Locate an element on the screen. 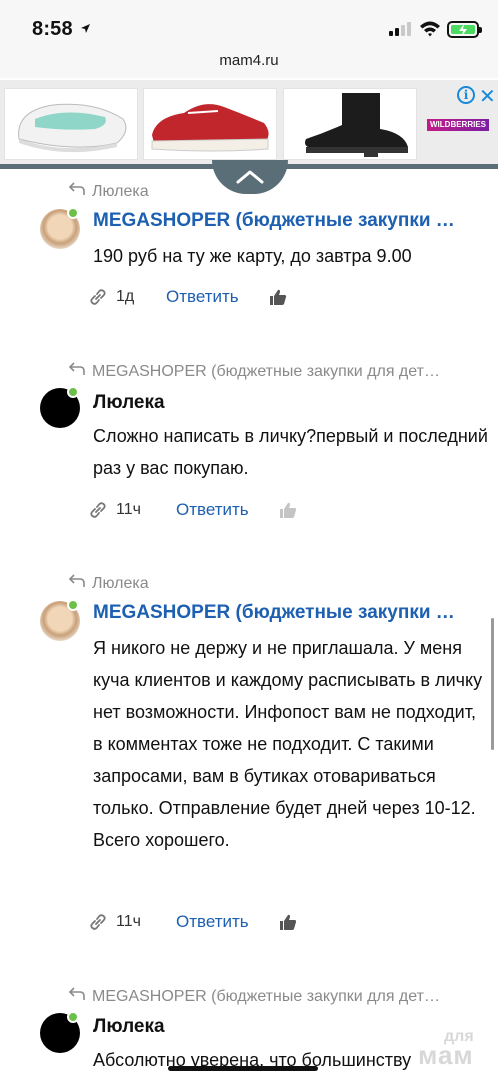 The image size is (498, 1080). address-bar: mam4.ru is located at coordinates (249, 64).